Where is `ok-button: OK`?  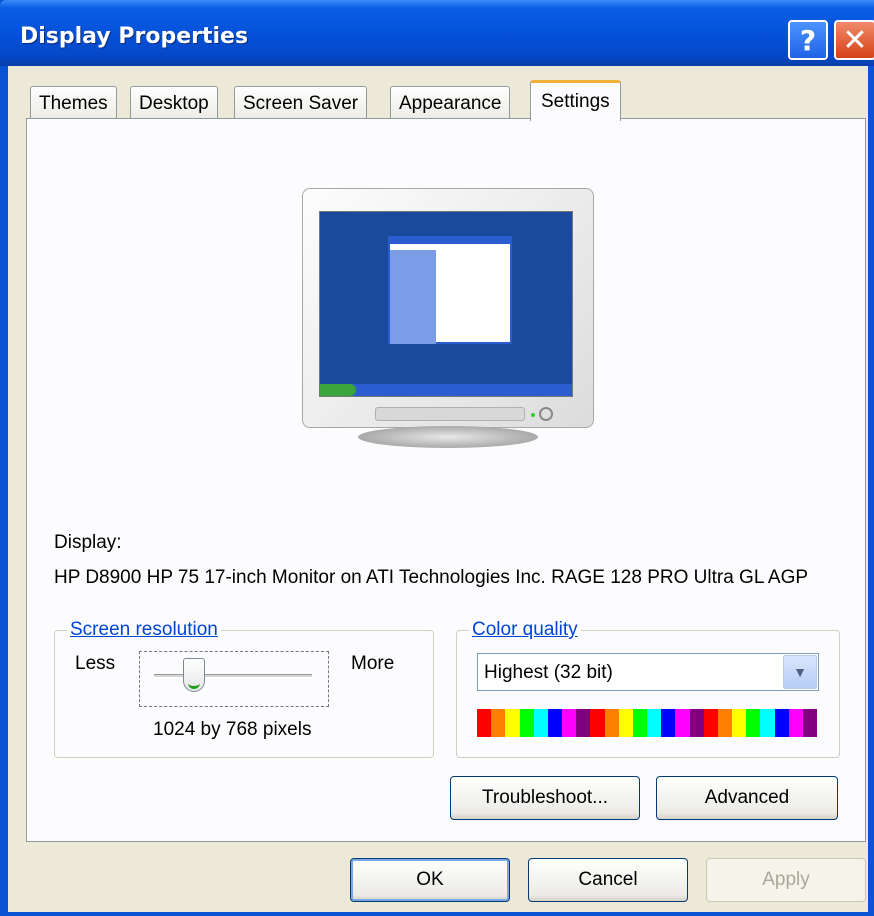 ok-button: OK is located at coordinates (430, 880).